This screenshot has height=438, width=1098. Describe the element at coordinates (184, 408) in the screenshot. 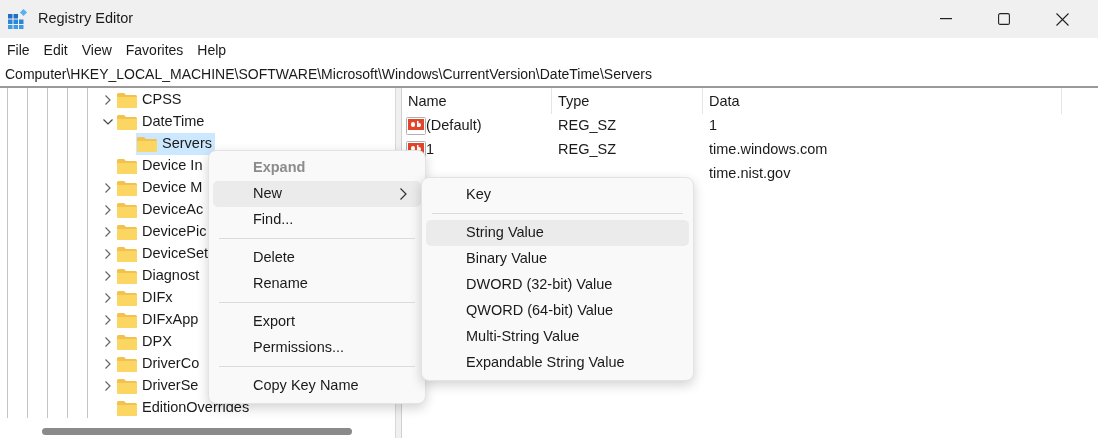

I see `tree-item: EditionOverrides` at that location.